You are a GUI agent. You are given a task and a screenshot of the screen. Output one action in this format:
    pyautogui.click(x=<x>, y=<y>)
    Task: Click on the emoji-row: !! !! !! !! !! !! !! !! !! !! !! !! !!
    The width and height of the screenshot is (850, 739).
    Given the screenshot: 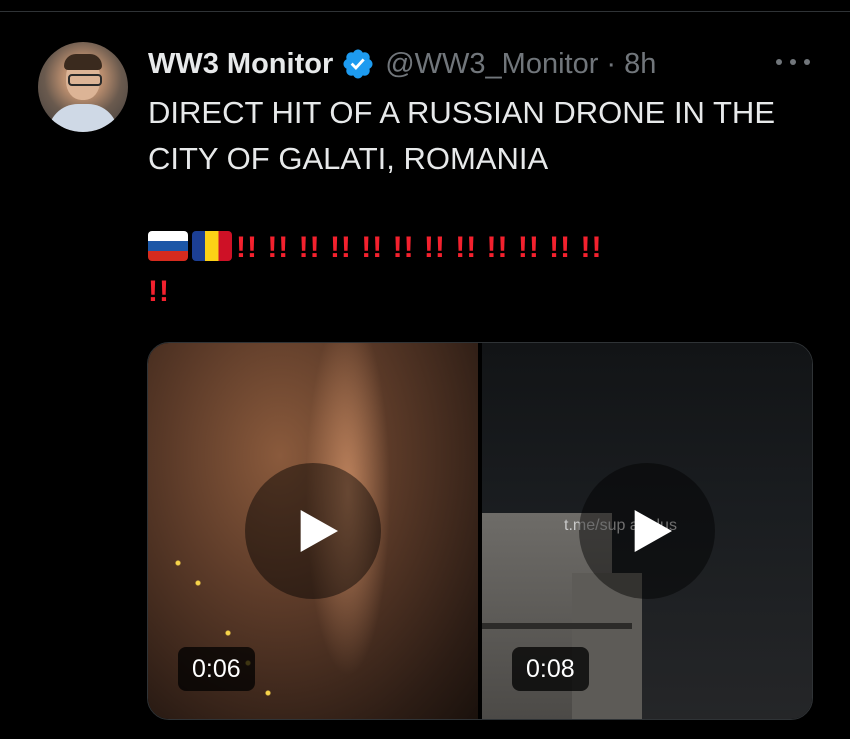 What is the action you would take?
    pyautogui.click(x=488, y=270)
    